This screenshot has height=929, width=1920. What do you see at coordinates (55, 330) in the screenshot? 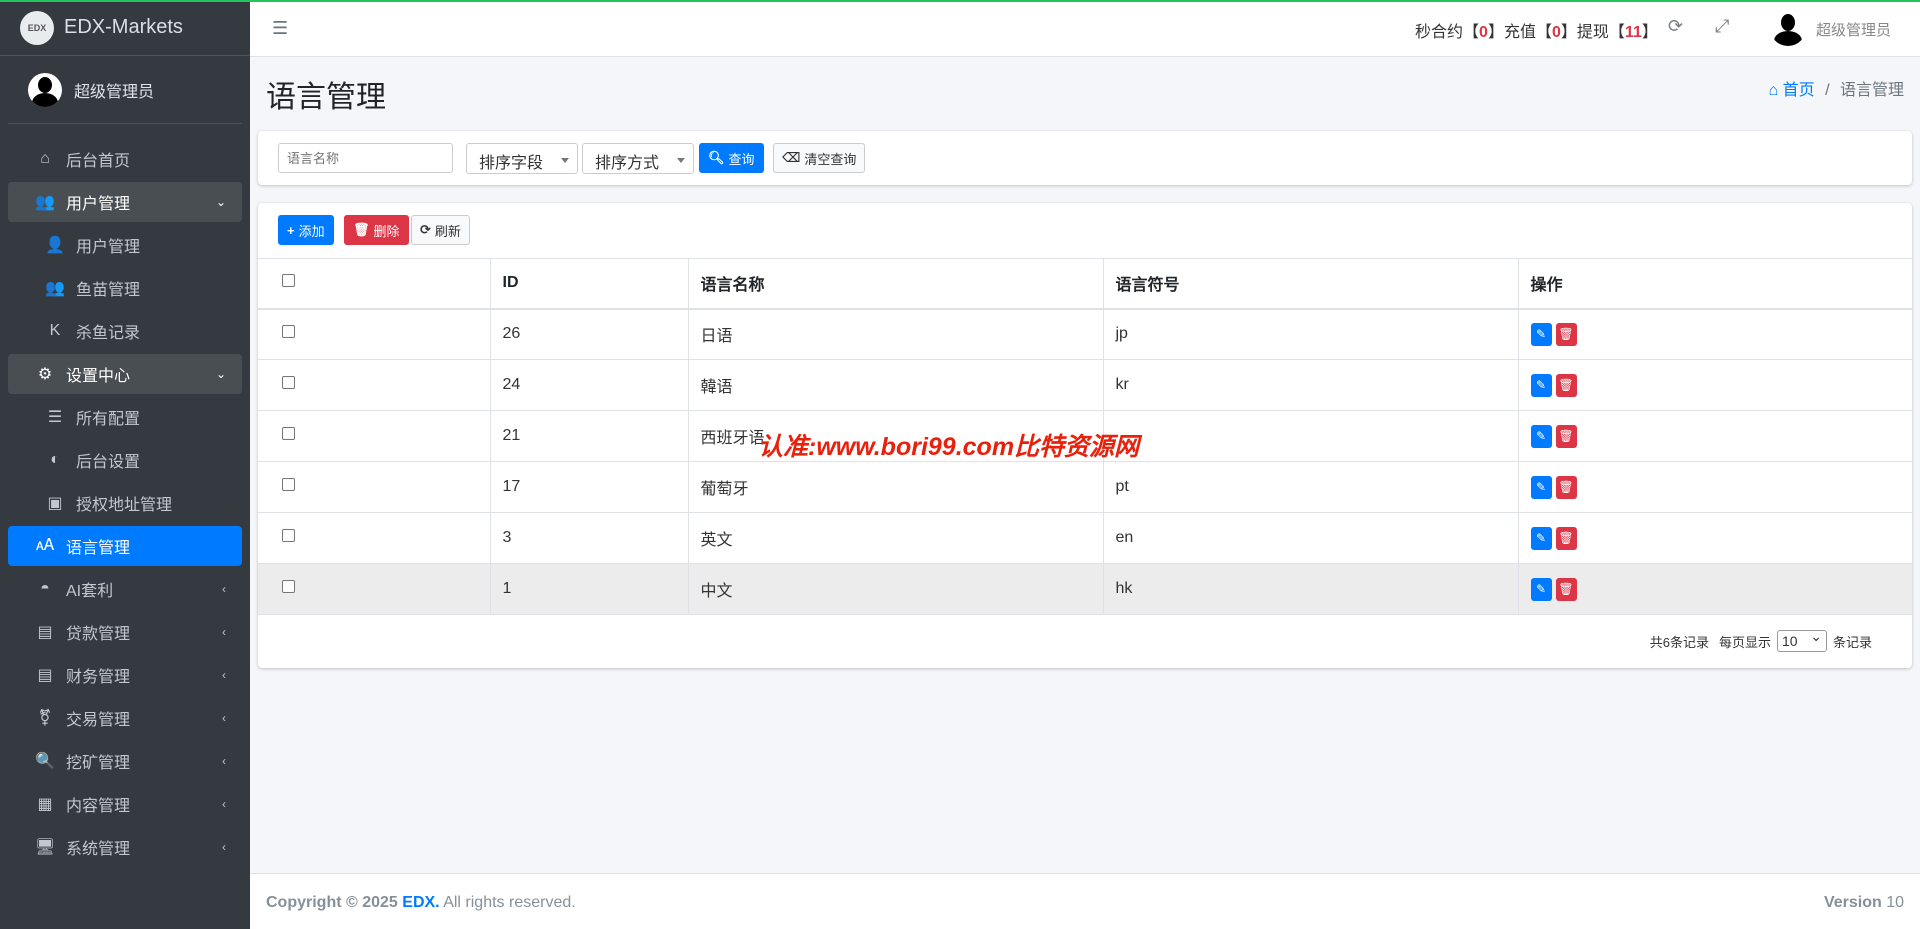
I see `k-icon: K` at bounding box center [55, 330].